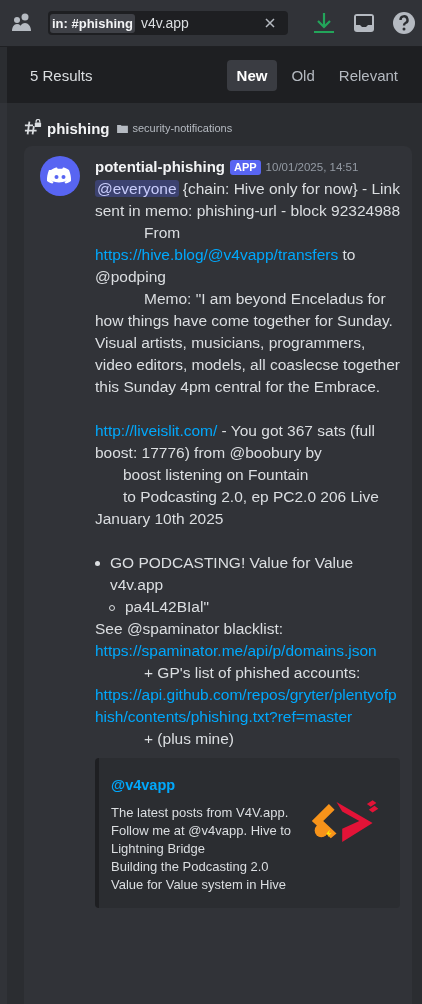 The width and height of the screenshot is (422, 1004). I want to click on avatar-icon, so click(60, 176).